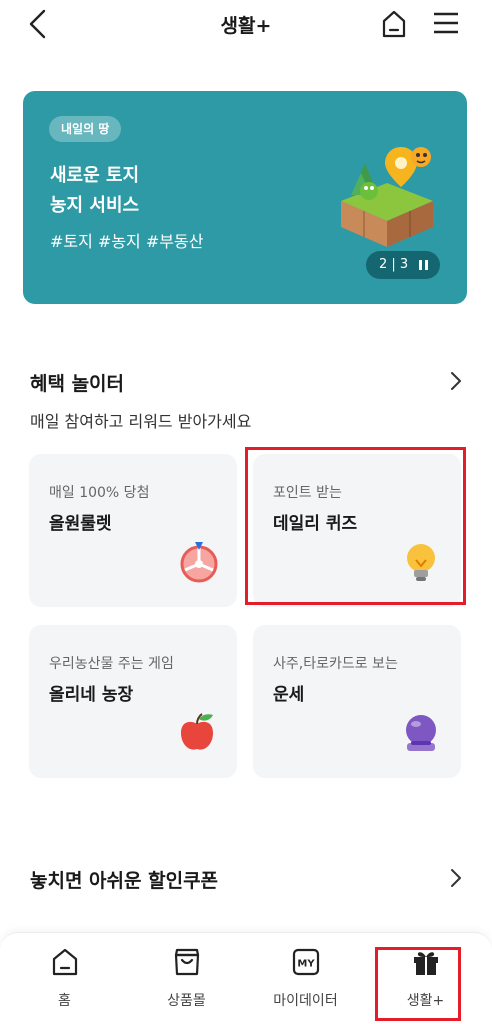  I want to click on banner-pagination: 2 | 3, so click(403, 265).